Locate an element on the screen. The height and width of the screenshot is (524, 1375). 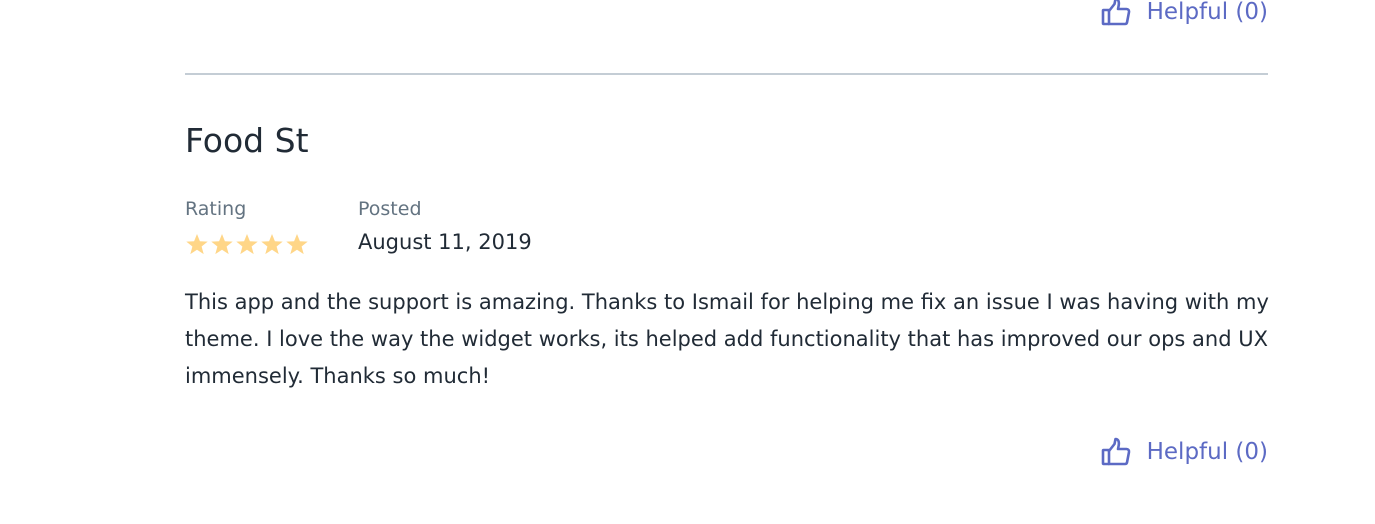
star-rating is located at coordinates (247, 244).